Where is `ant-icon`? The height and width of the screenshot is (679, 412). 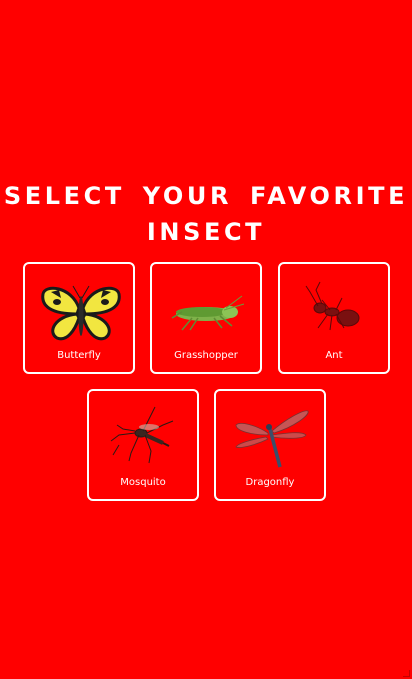 ant-icon is located at coordinates (332, 306).